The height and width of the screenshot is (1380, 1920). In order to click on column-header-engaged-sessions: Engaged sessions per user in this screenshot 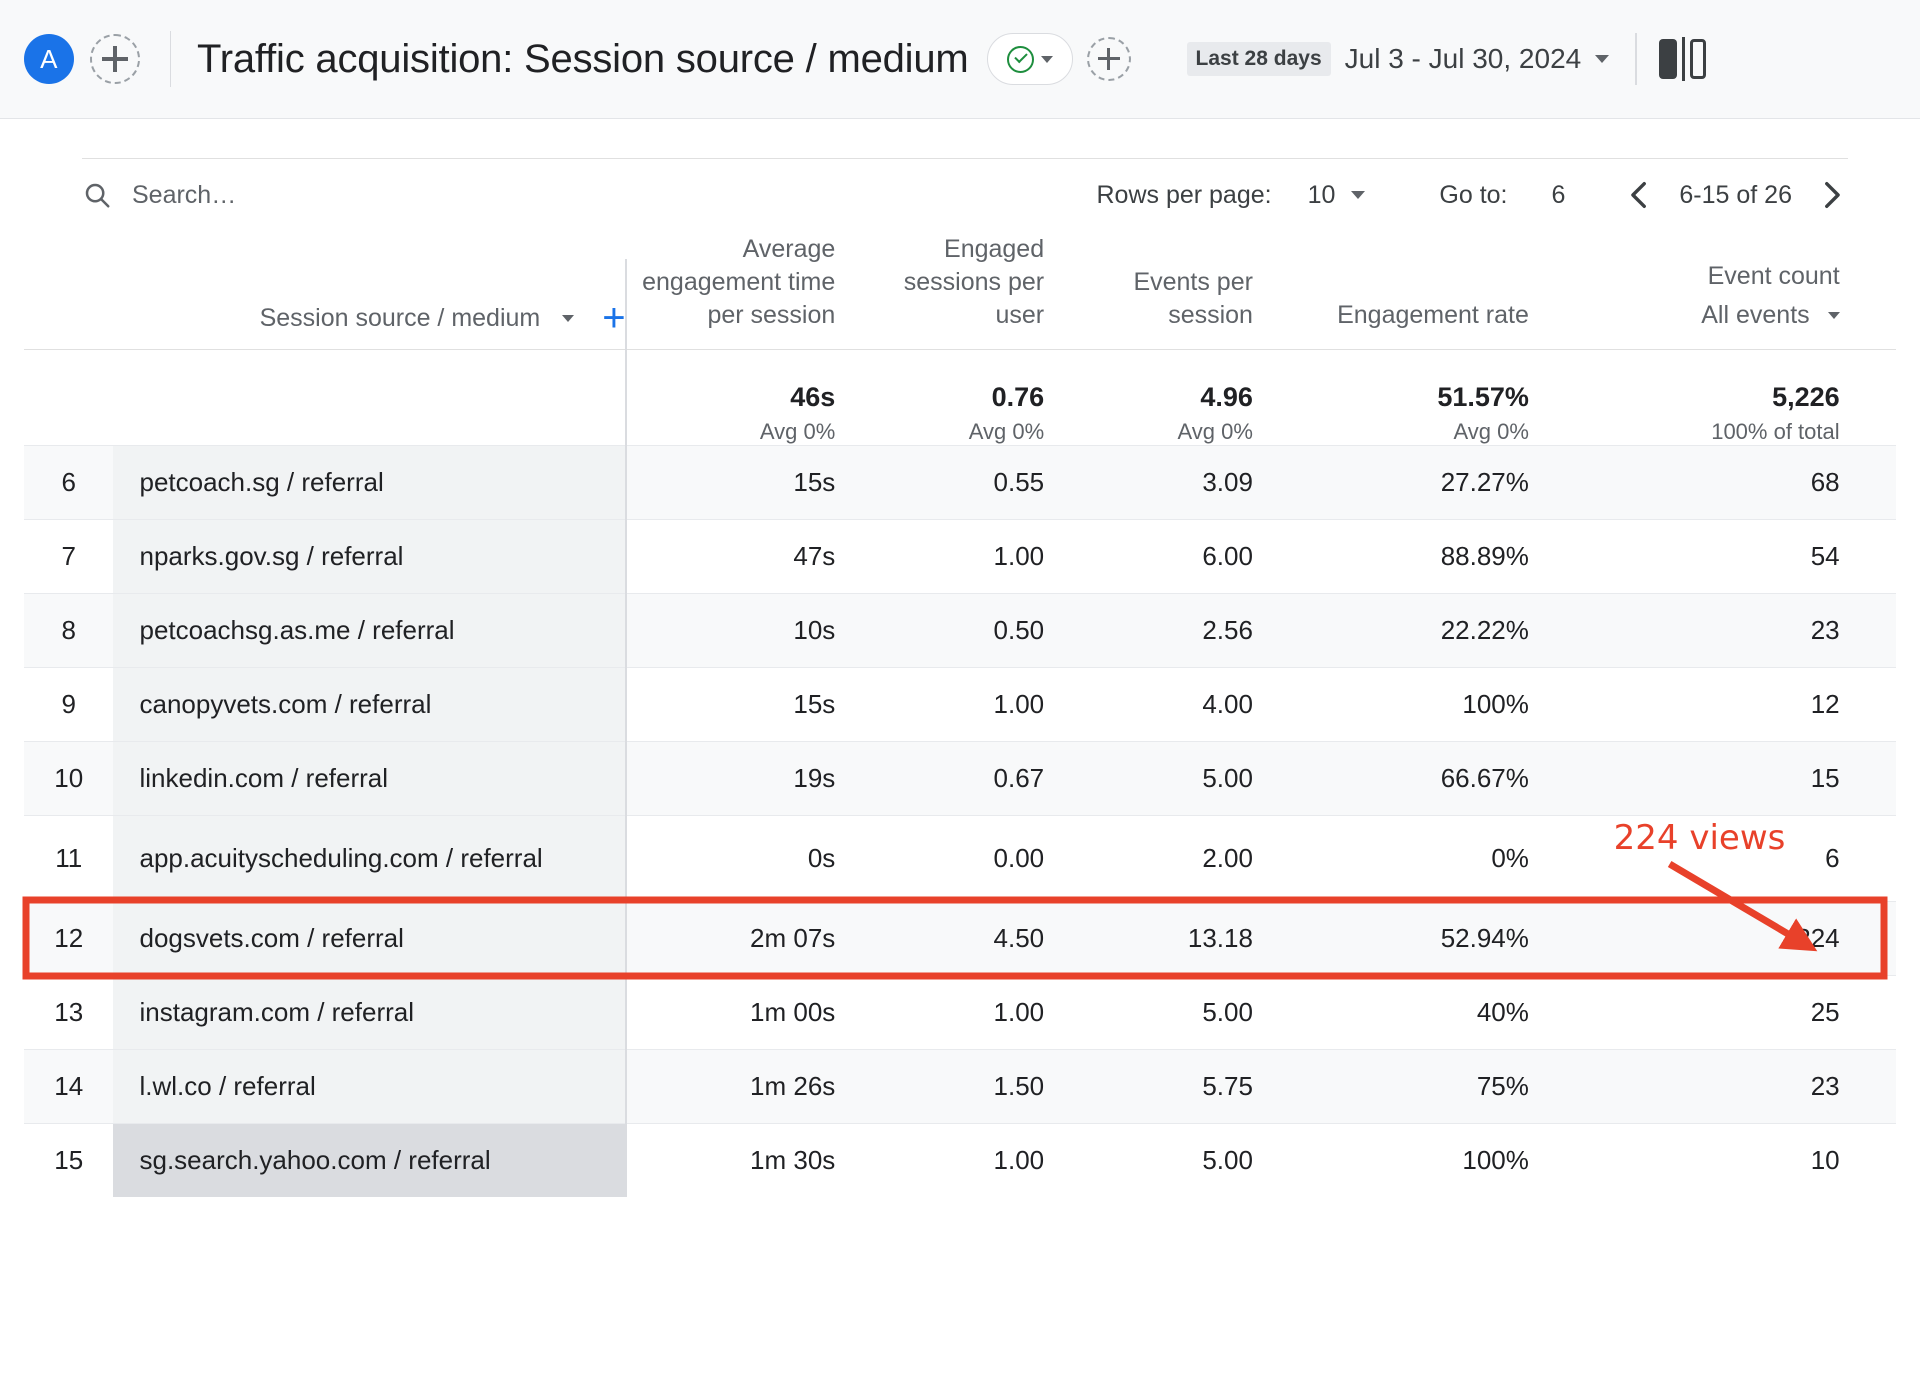, I will do `click(964, 290)`.